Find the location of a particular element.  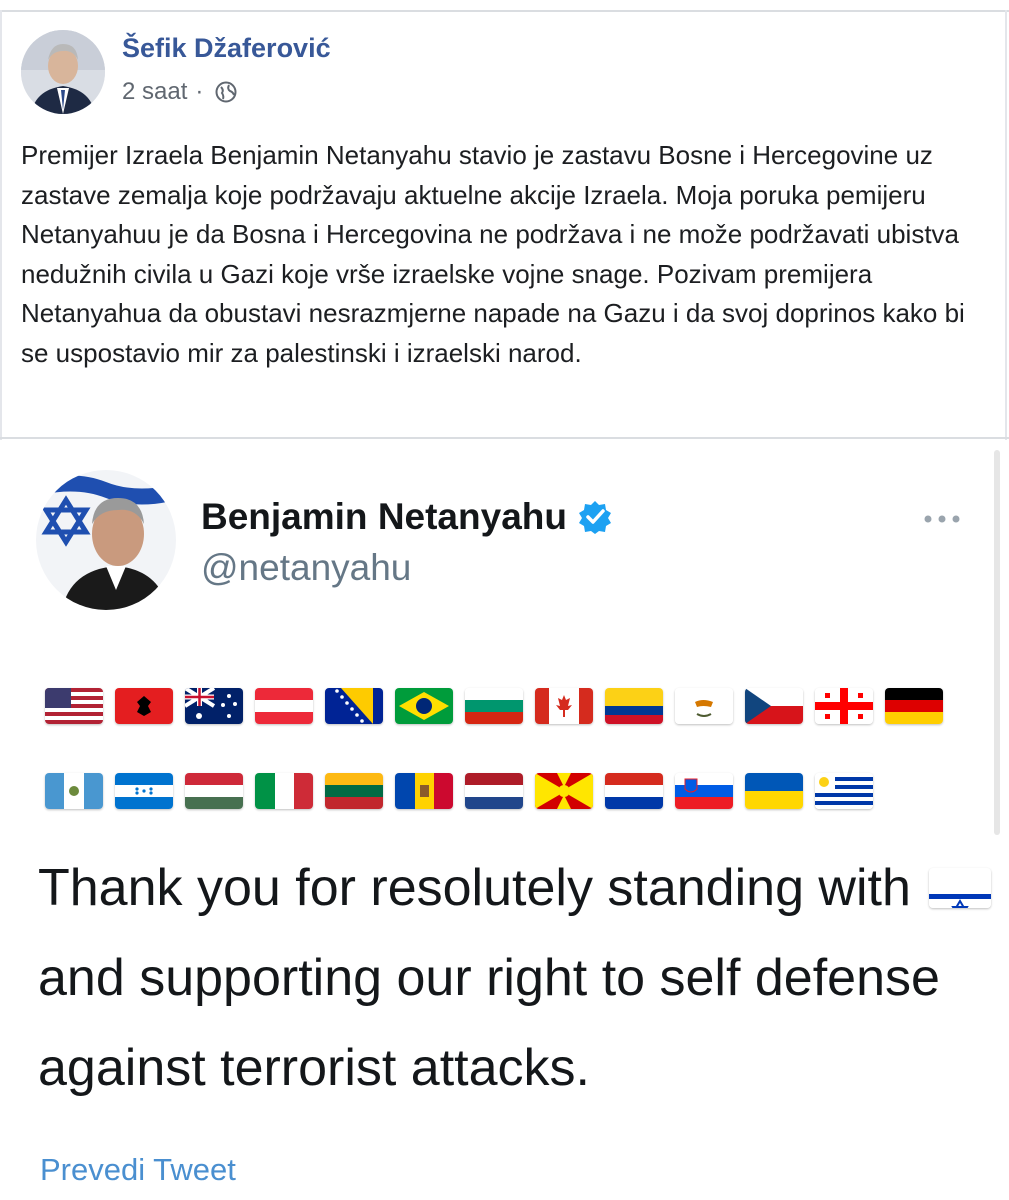

flag-hungary-icon is located at coordinates (214, 791).